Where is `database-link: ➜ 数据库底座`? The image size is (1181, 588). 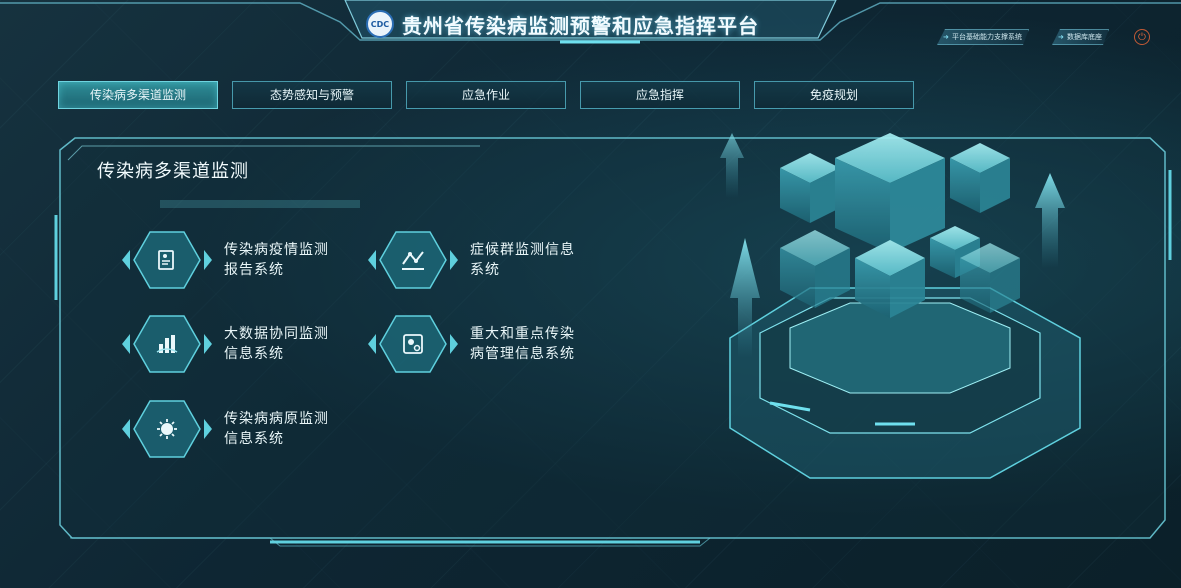
database-link: ➜ 数据库底座 is located at coordinates (1080, 37).